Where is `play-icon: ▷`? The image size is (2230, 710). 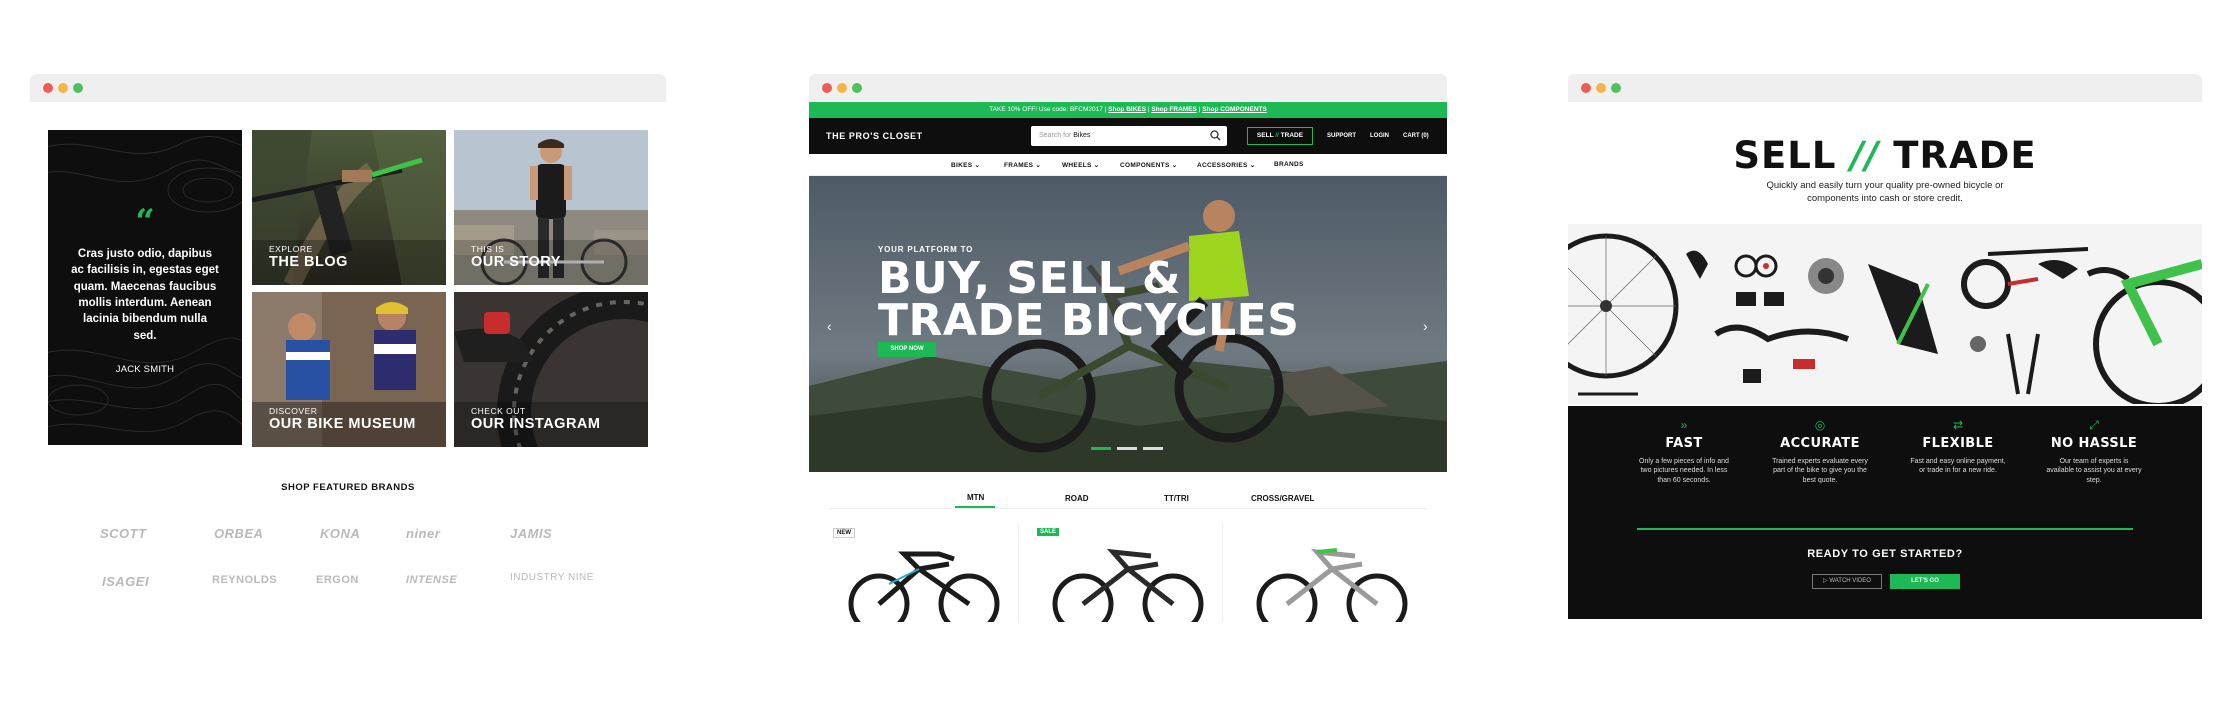
play-icon: ▷ is located at coordinates (1825, 581).